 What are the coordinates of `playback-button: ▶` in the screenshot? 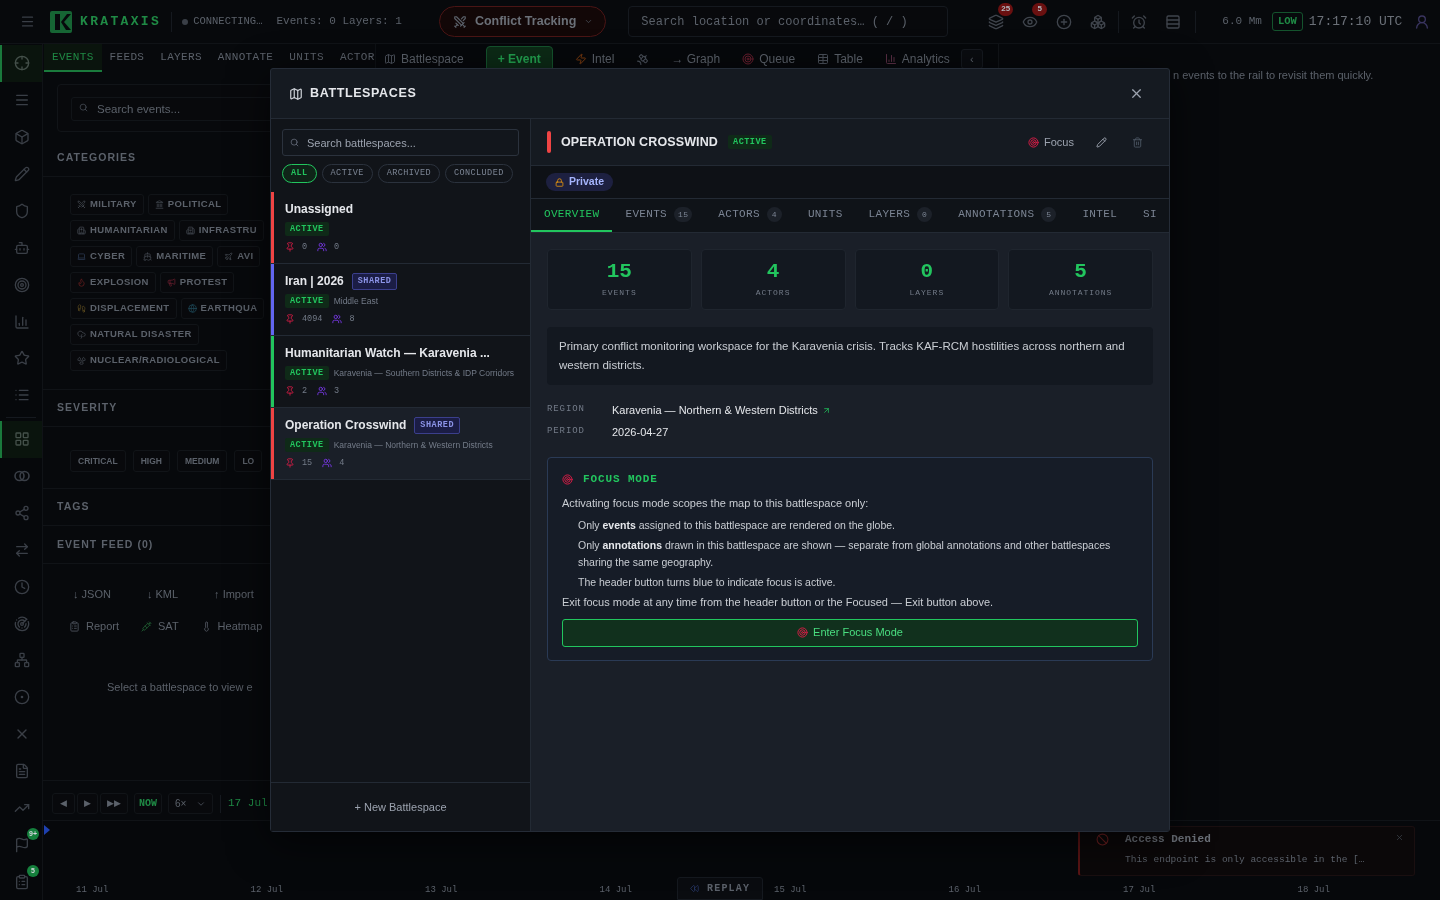 It's located at (87, 803).